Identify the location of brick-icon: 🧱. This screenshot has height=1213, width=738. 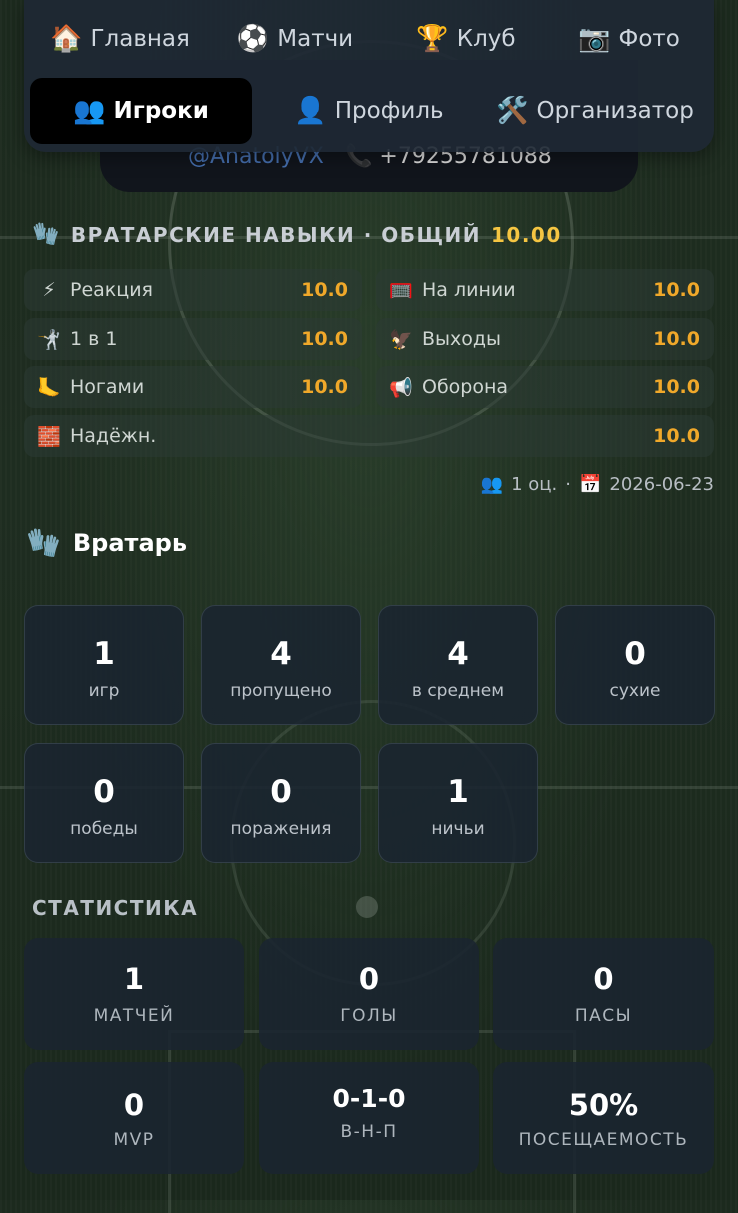
(49, 436).